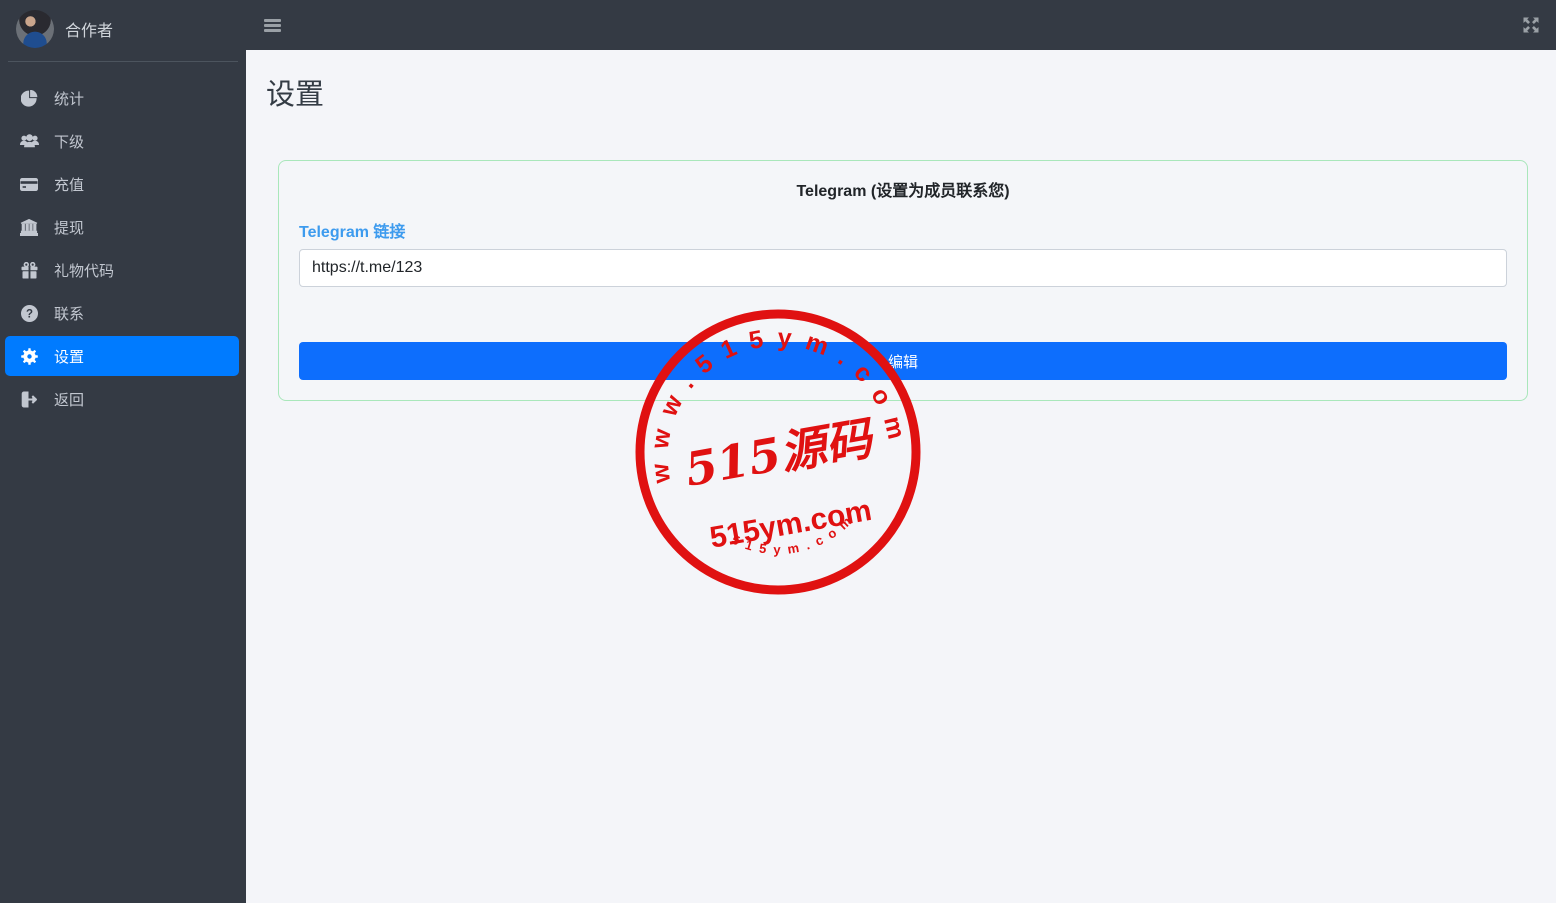 This screenshot has height=903, width=1556. Describe the element at coordinates (69, 400) in the screenshot. I see `sidebar-item-label: 返回` at that location.